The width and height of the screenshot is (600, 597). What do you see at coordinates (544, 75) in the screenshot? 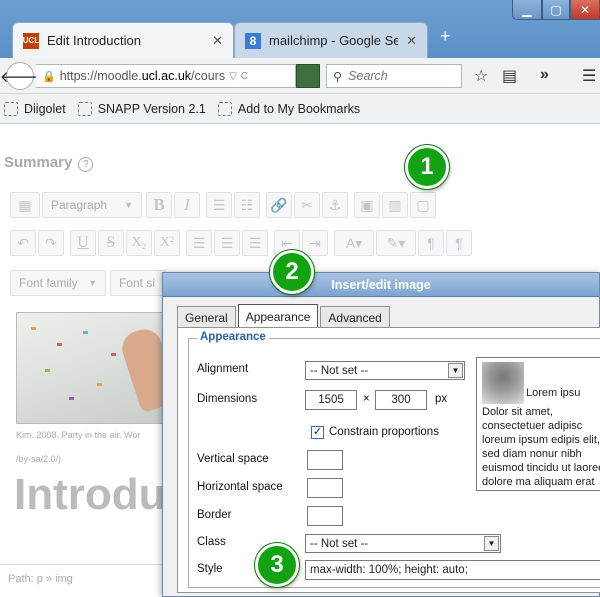
I see `overflow-chevron-icon: »` at bounding box center [544, 75].